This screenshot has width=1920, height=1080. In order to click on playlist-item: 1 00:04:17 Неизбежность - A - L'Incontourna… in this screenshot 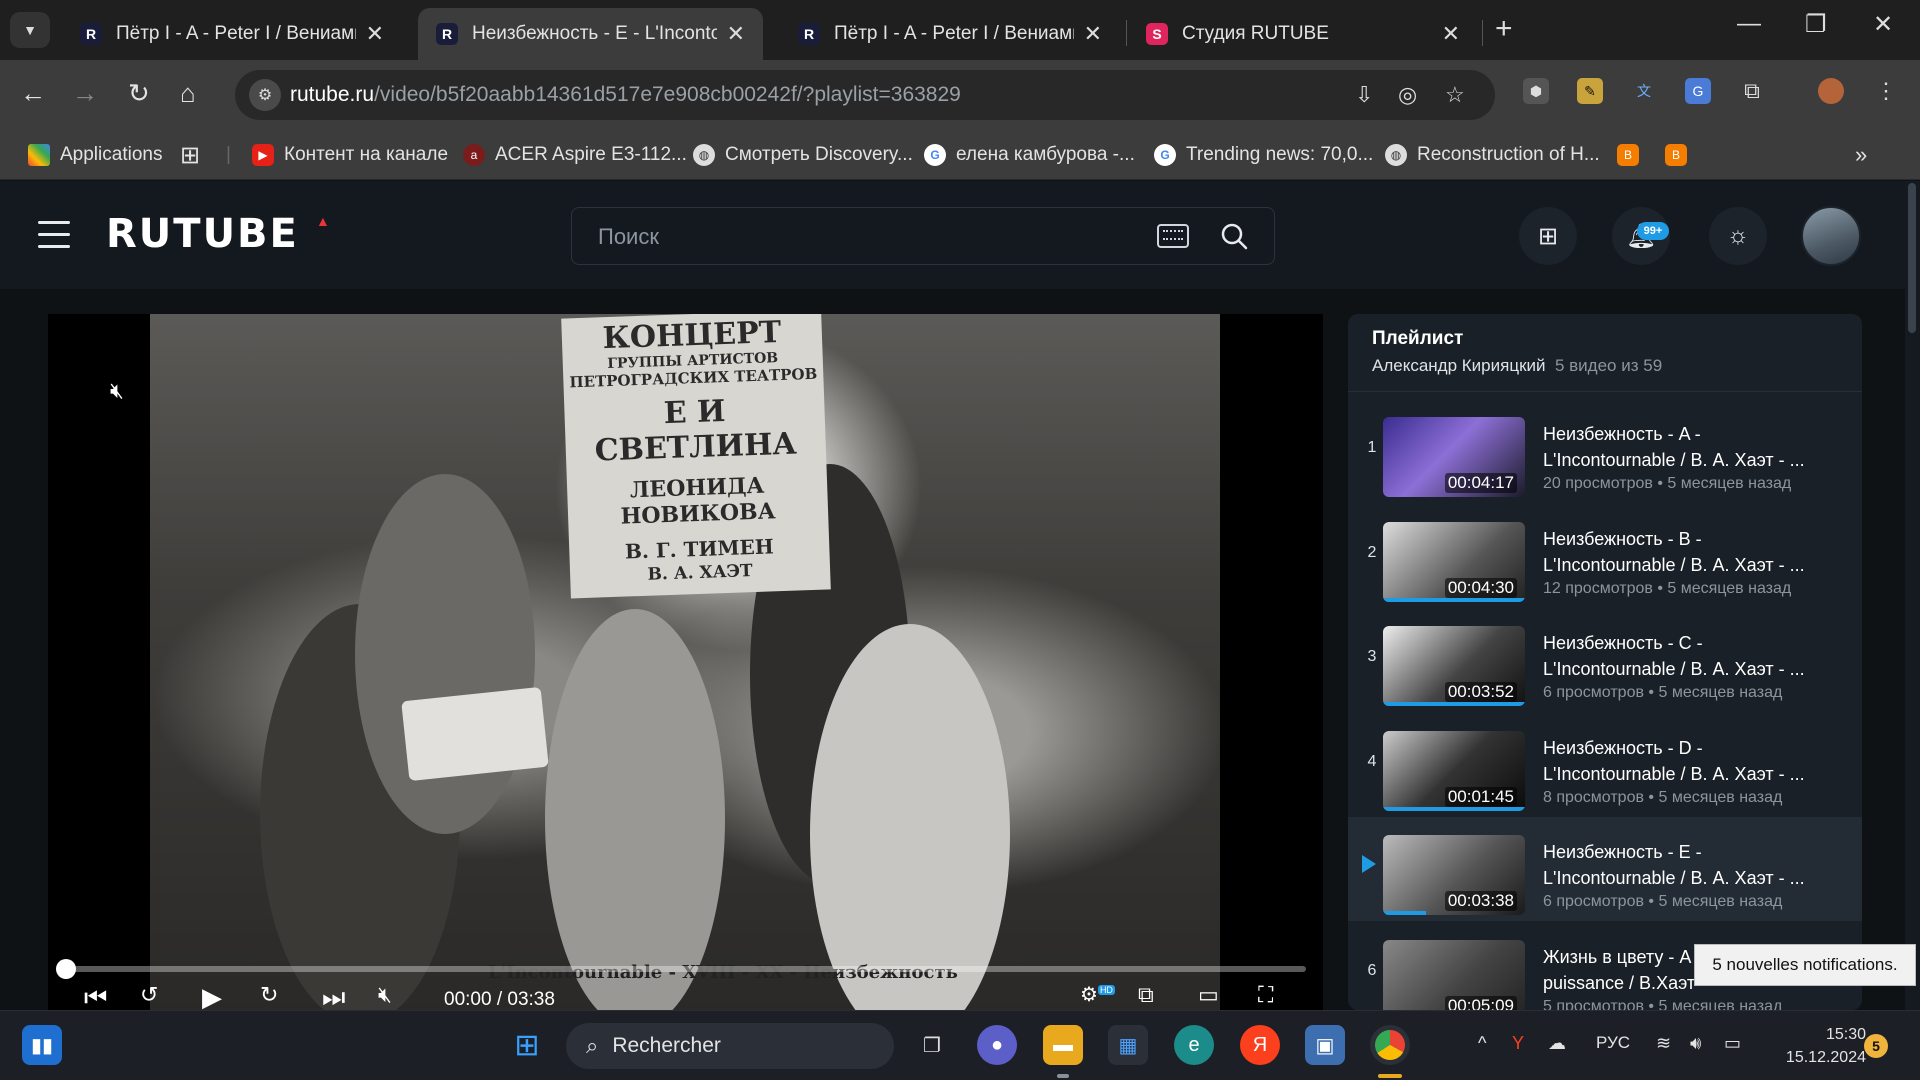, I will do `click(1605, 451)`.